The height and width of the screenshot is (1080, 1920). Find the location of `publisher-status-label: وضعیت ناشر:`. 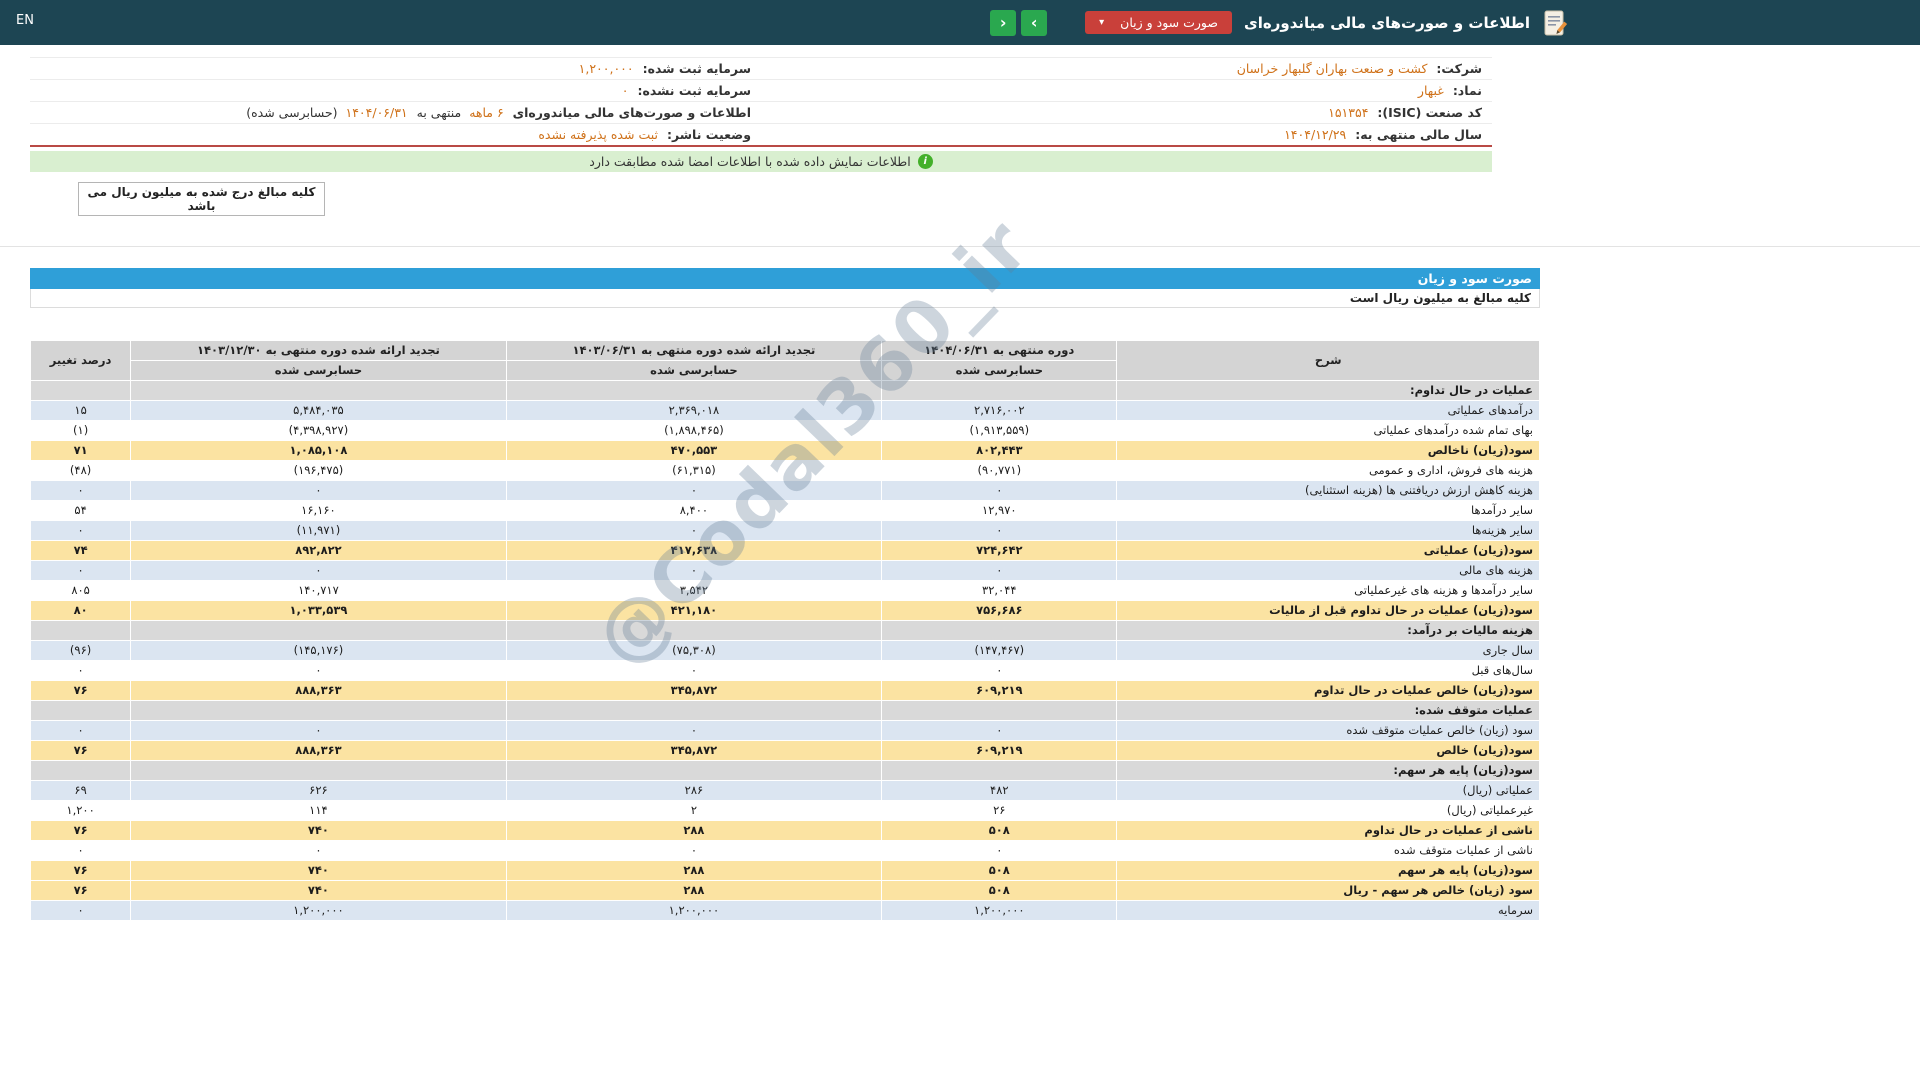

publisher-status-label: وضعیت ناشر: is located at coordinates (708, 134).